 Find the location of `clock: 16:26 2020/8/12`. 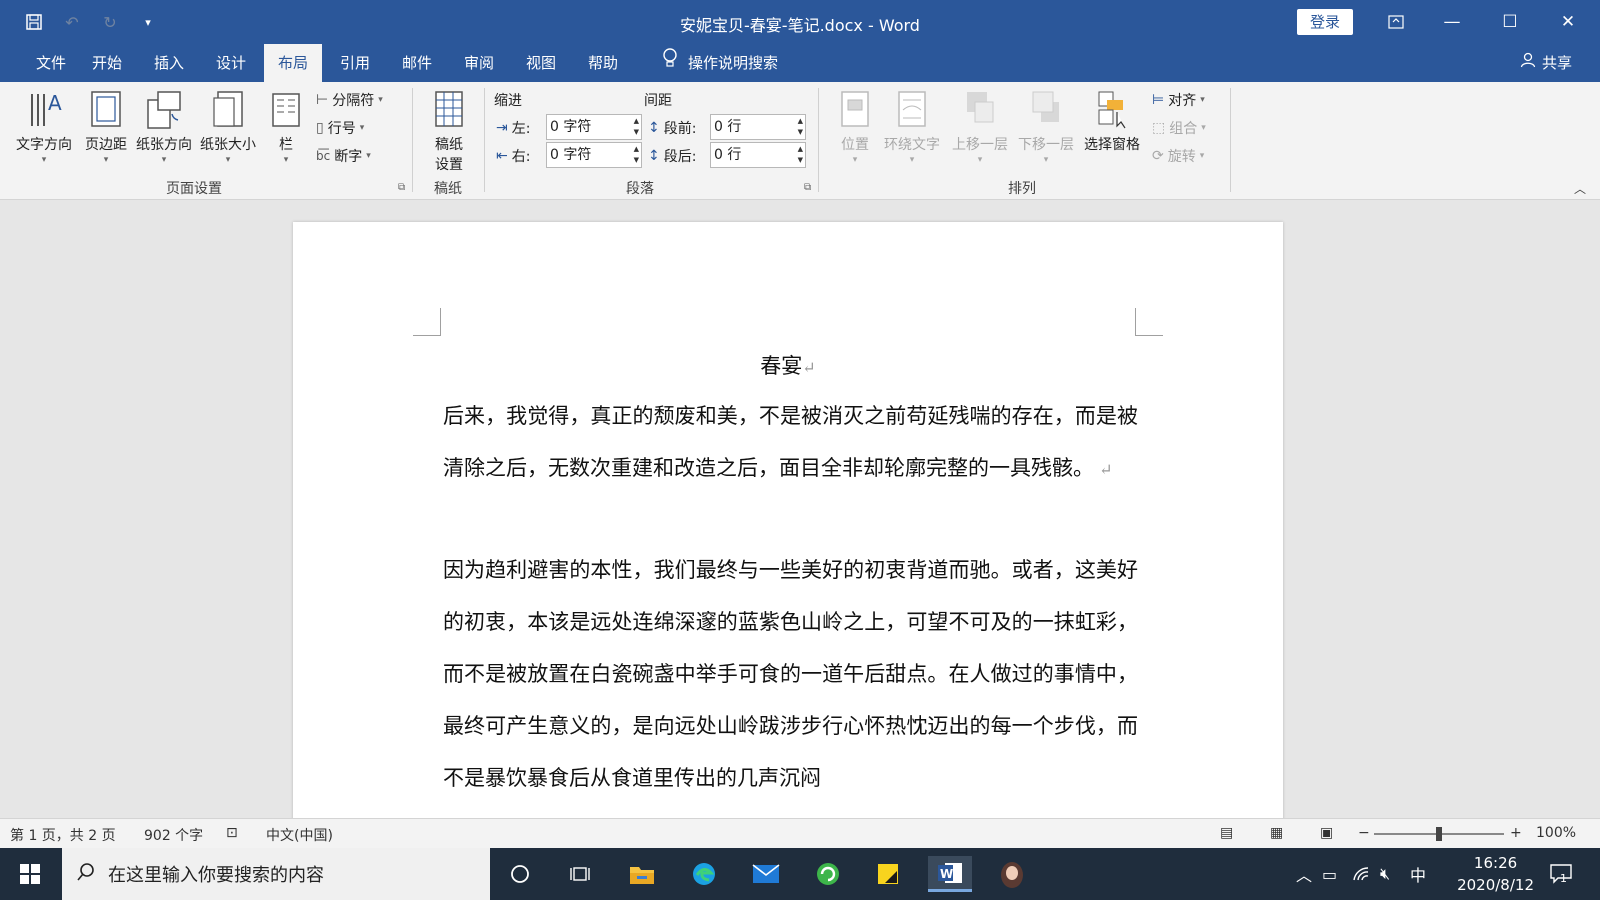

clock: 16:26 2020/8/12 is located at coordinates (1495, 874).